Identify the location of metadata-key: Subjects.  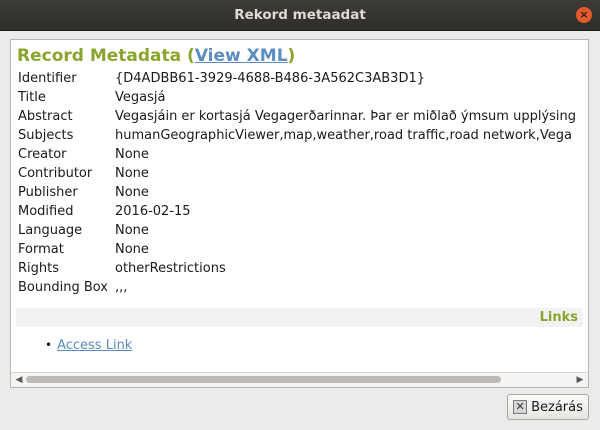
(46, 135).